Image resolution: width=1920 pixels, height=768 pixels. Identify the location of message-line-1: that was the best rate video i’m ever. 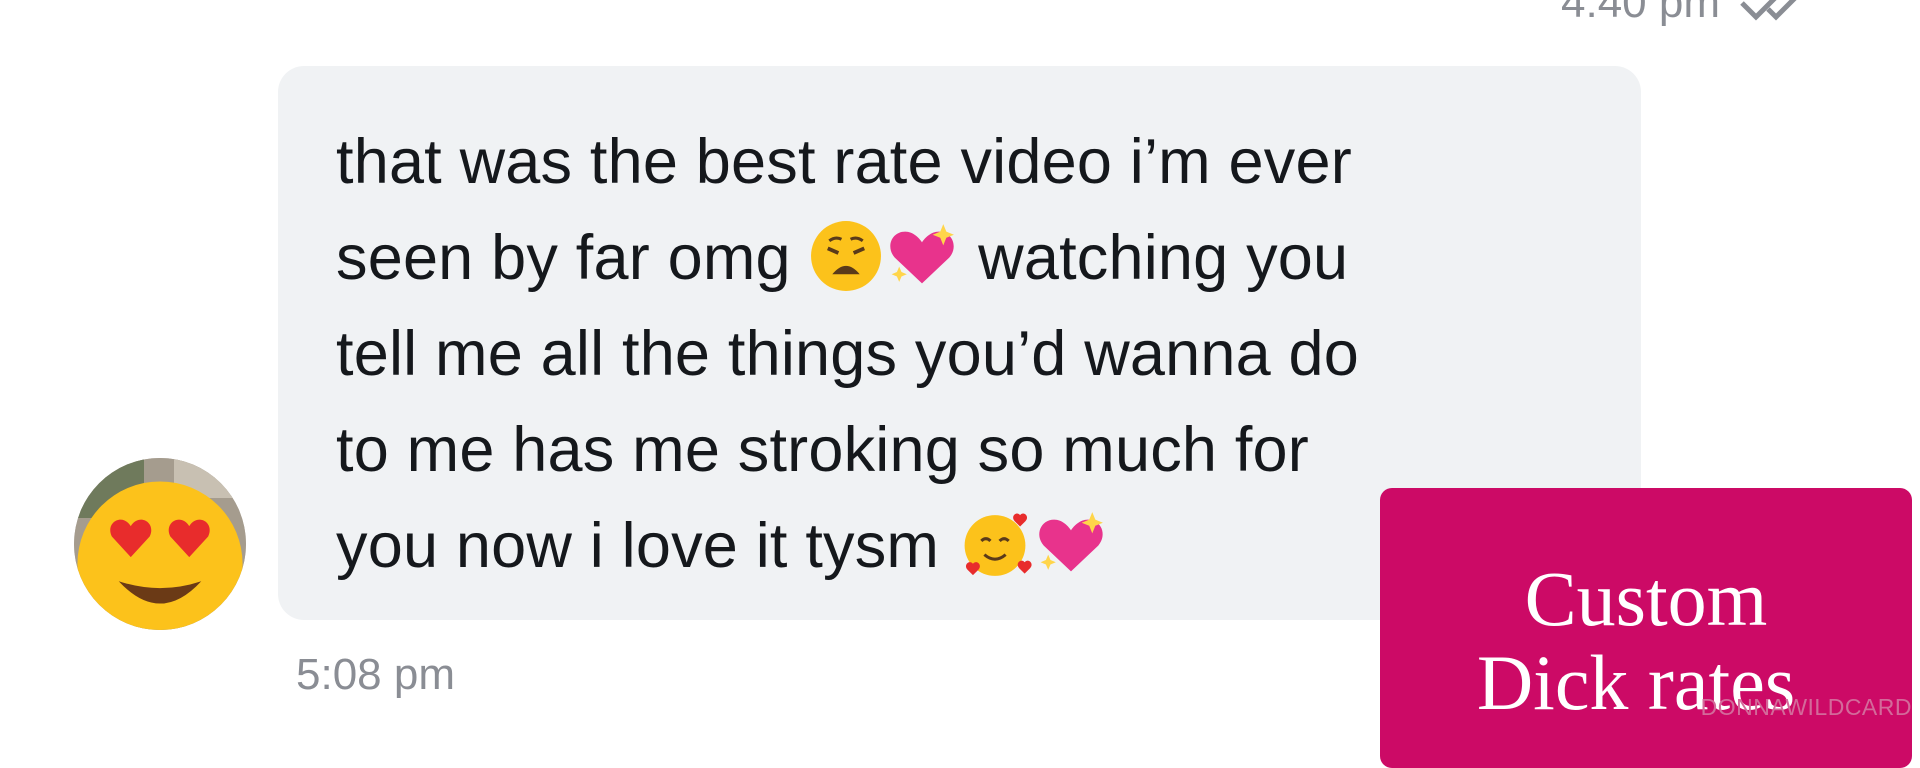
(844, 162).